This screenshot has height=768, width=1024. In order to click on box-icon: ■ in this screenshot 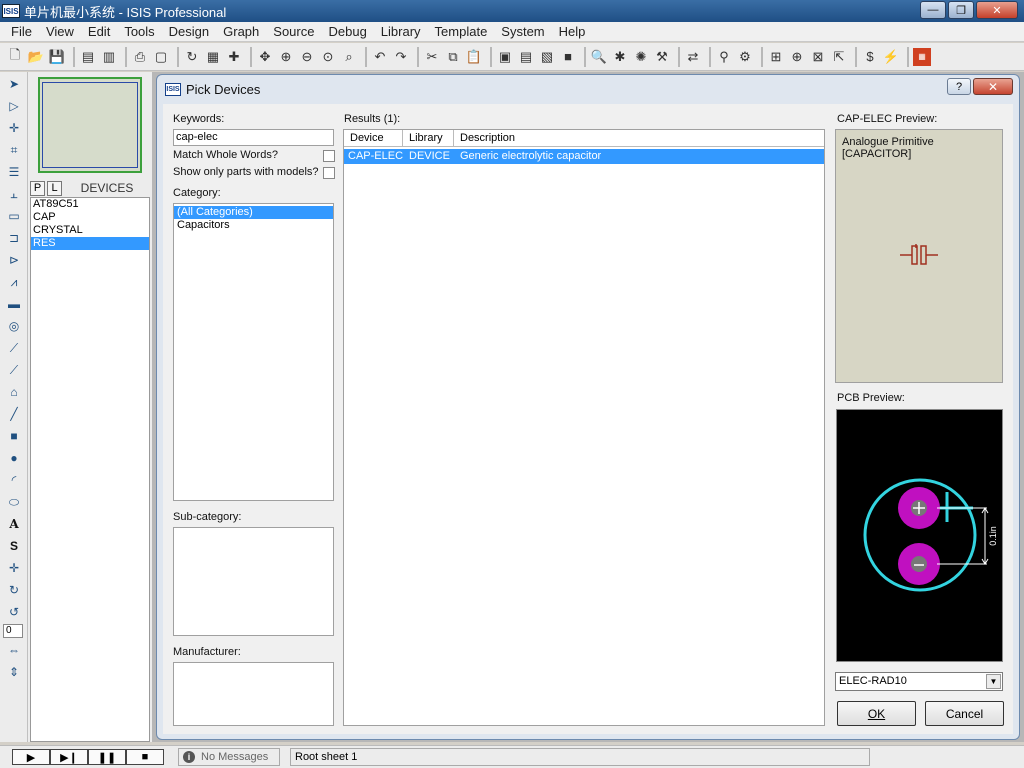, I will do `click(14, 436)`.